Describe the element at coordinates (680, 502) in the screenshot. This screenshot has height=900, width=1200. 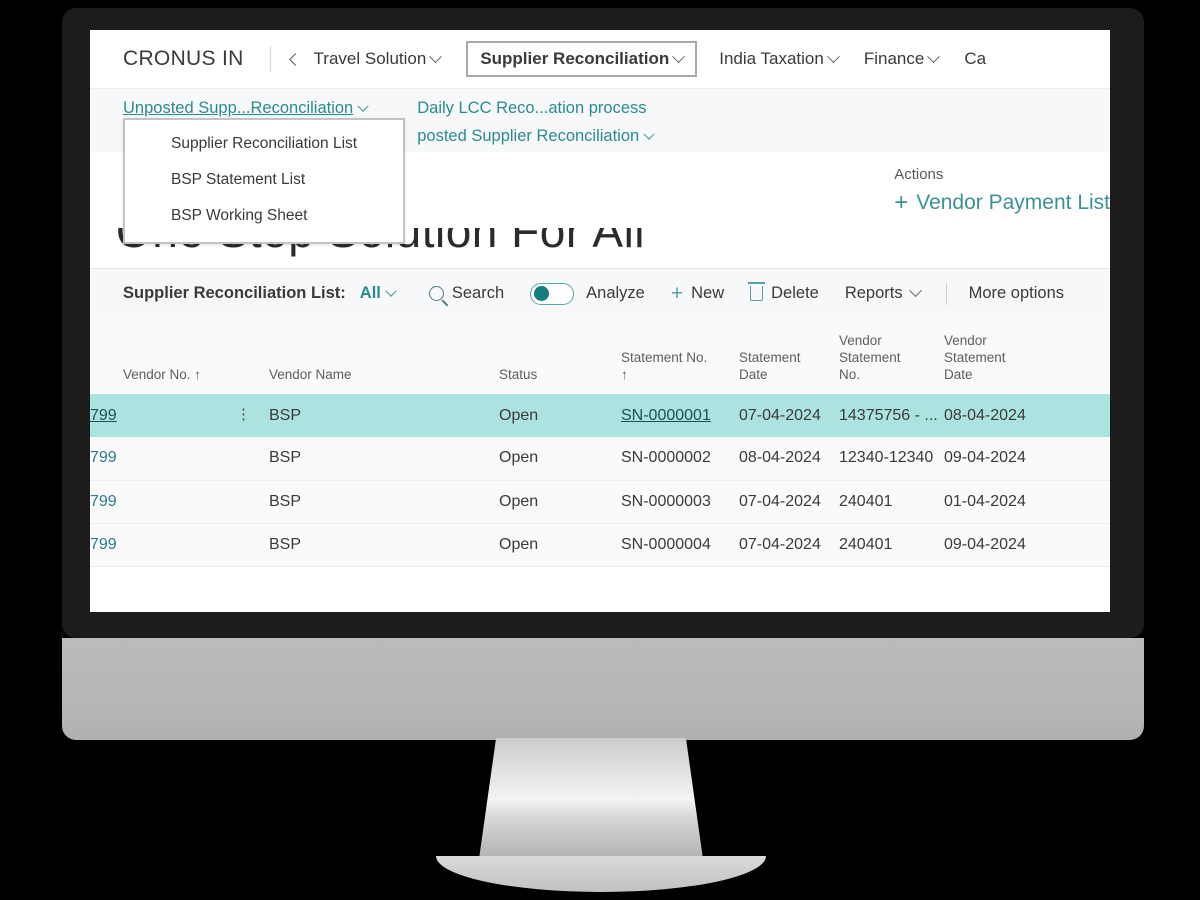
I see `cell-statement_no: SN-0000003` at that location.